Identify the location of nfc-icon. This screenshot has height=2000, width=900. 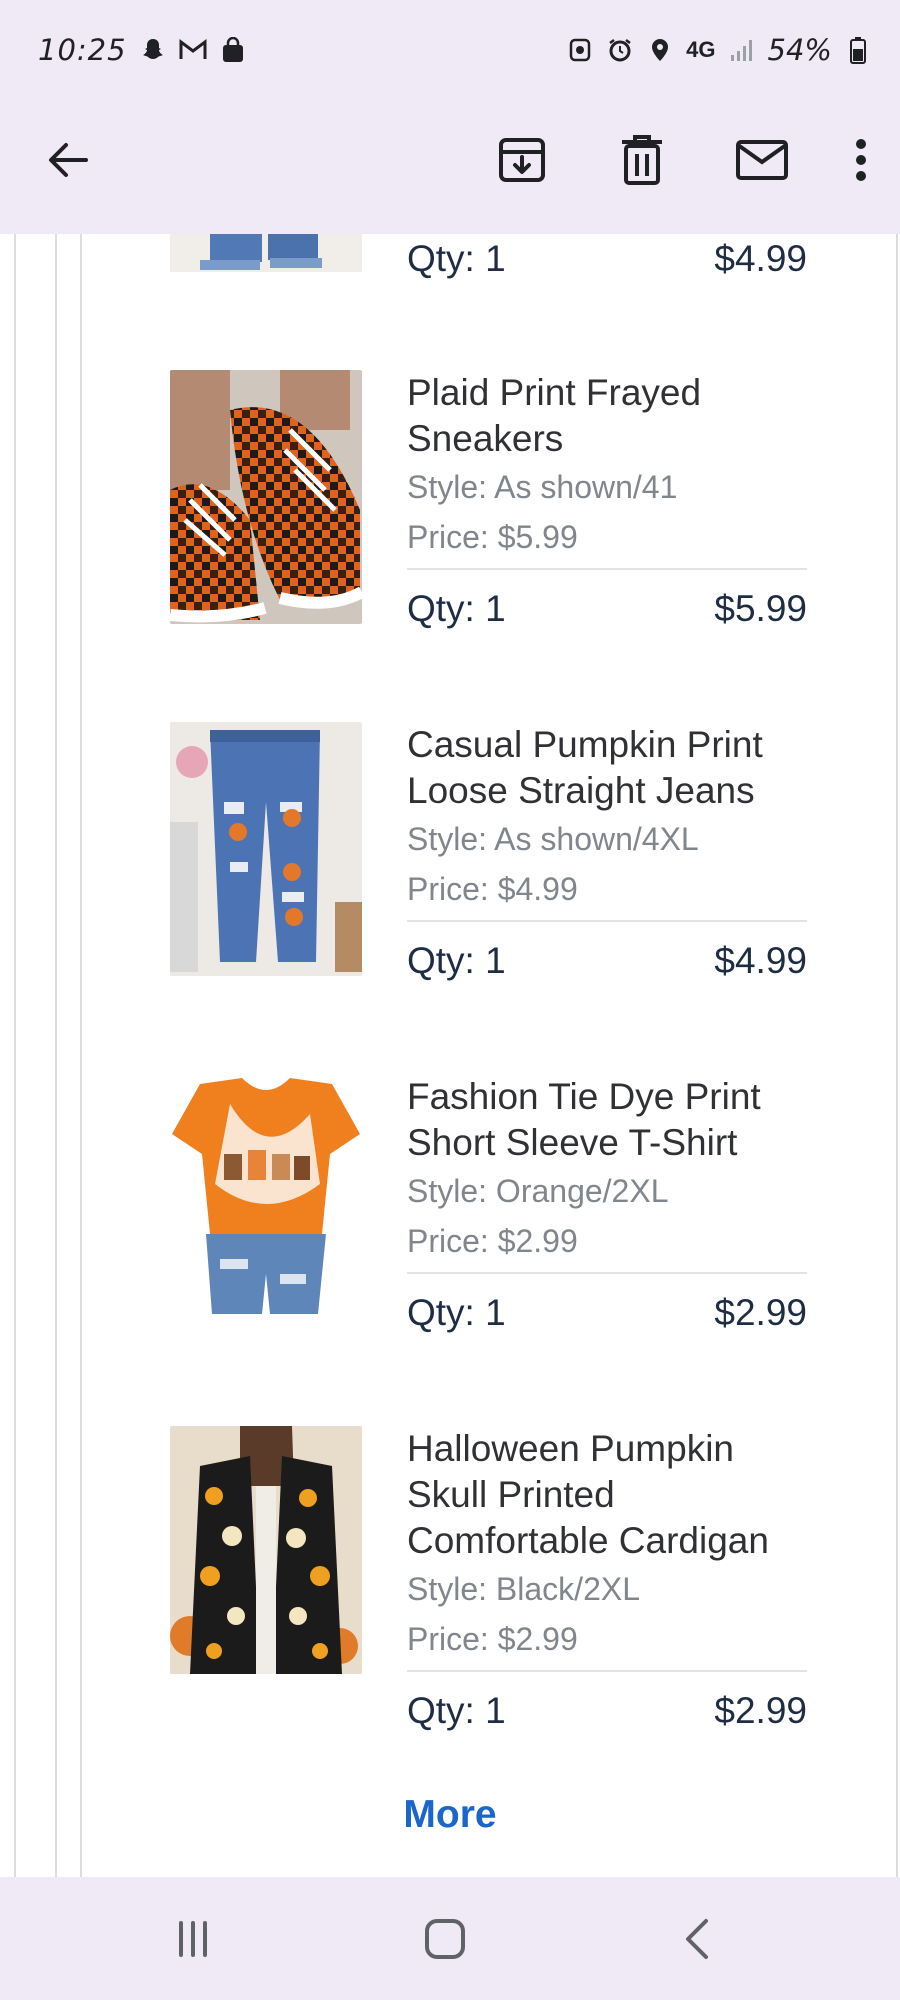
(580, 50).